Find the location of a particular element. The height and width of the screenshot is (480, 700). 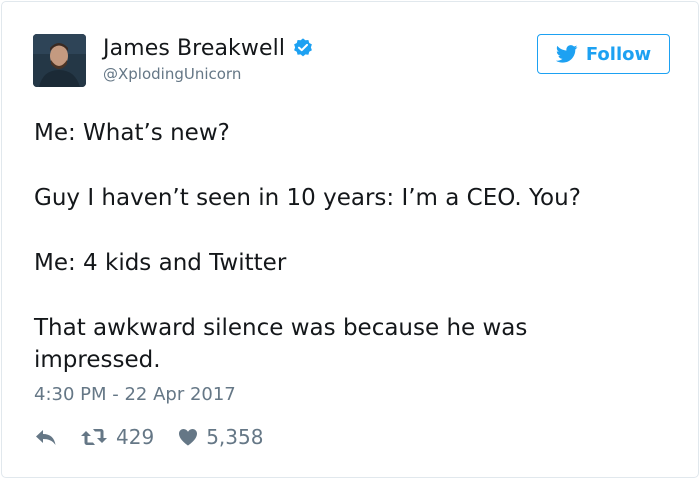

follow-button: Follow is located at coordinates (603, 54).